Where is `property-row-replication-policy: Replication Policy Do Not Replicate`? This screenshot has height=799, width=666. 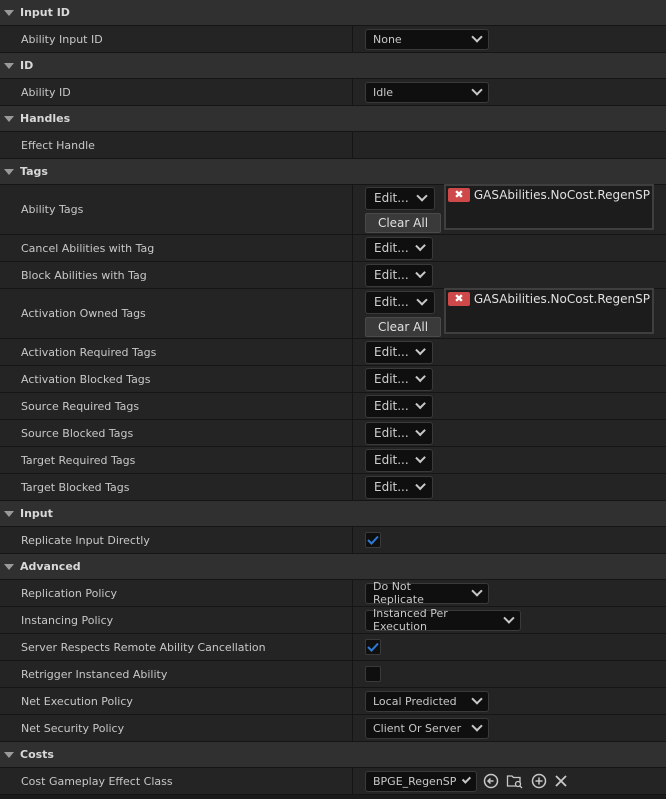
property-row-replication-policy: Replication Policy Do Not Replicate is located at coordinates (333, 593).